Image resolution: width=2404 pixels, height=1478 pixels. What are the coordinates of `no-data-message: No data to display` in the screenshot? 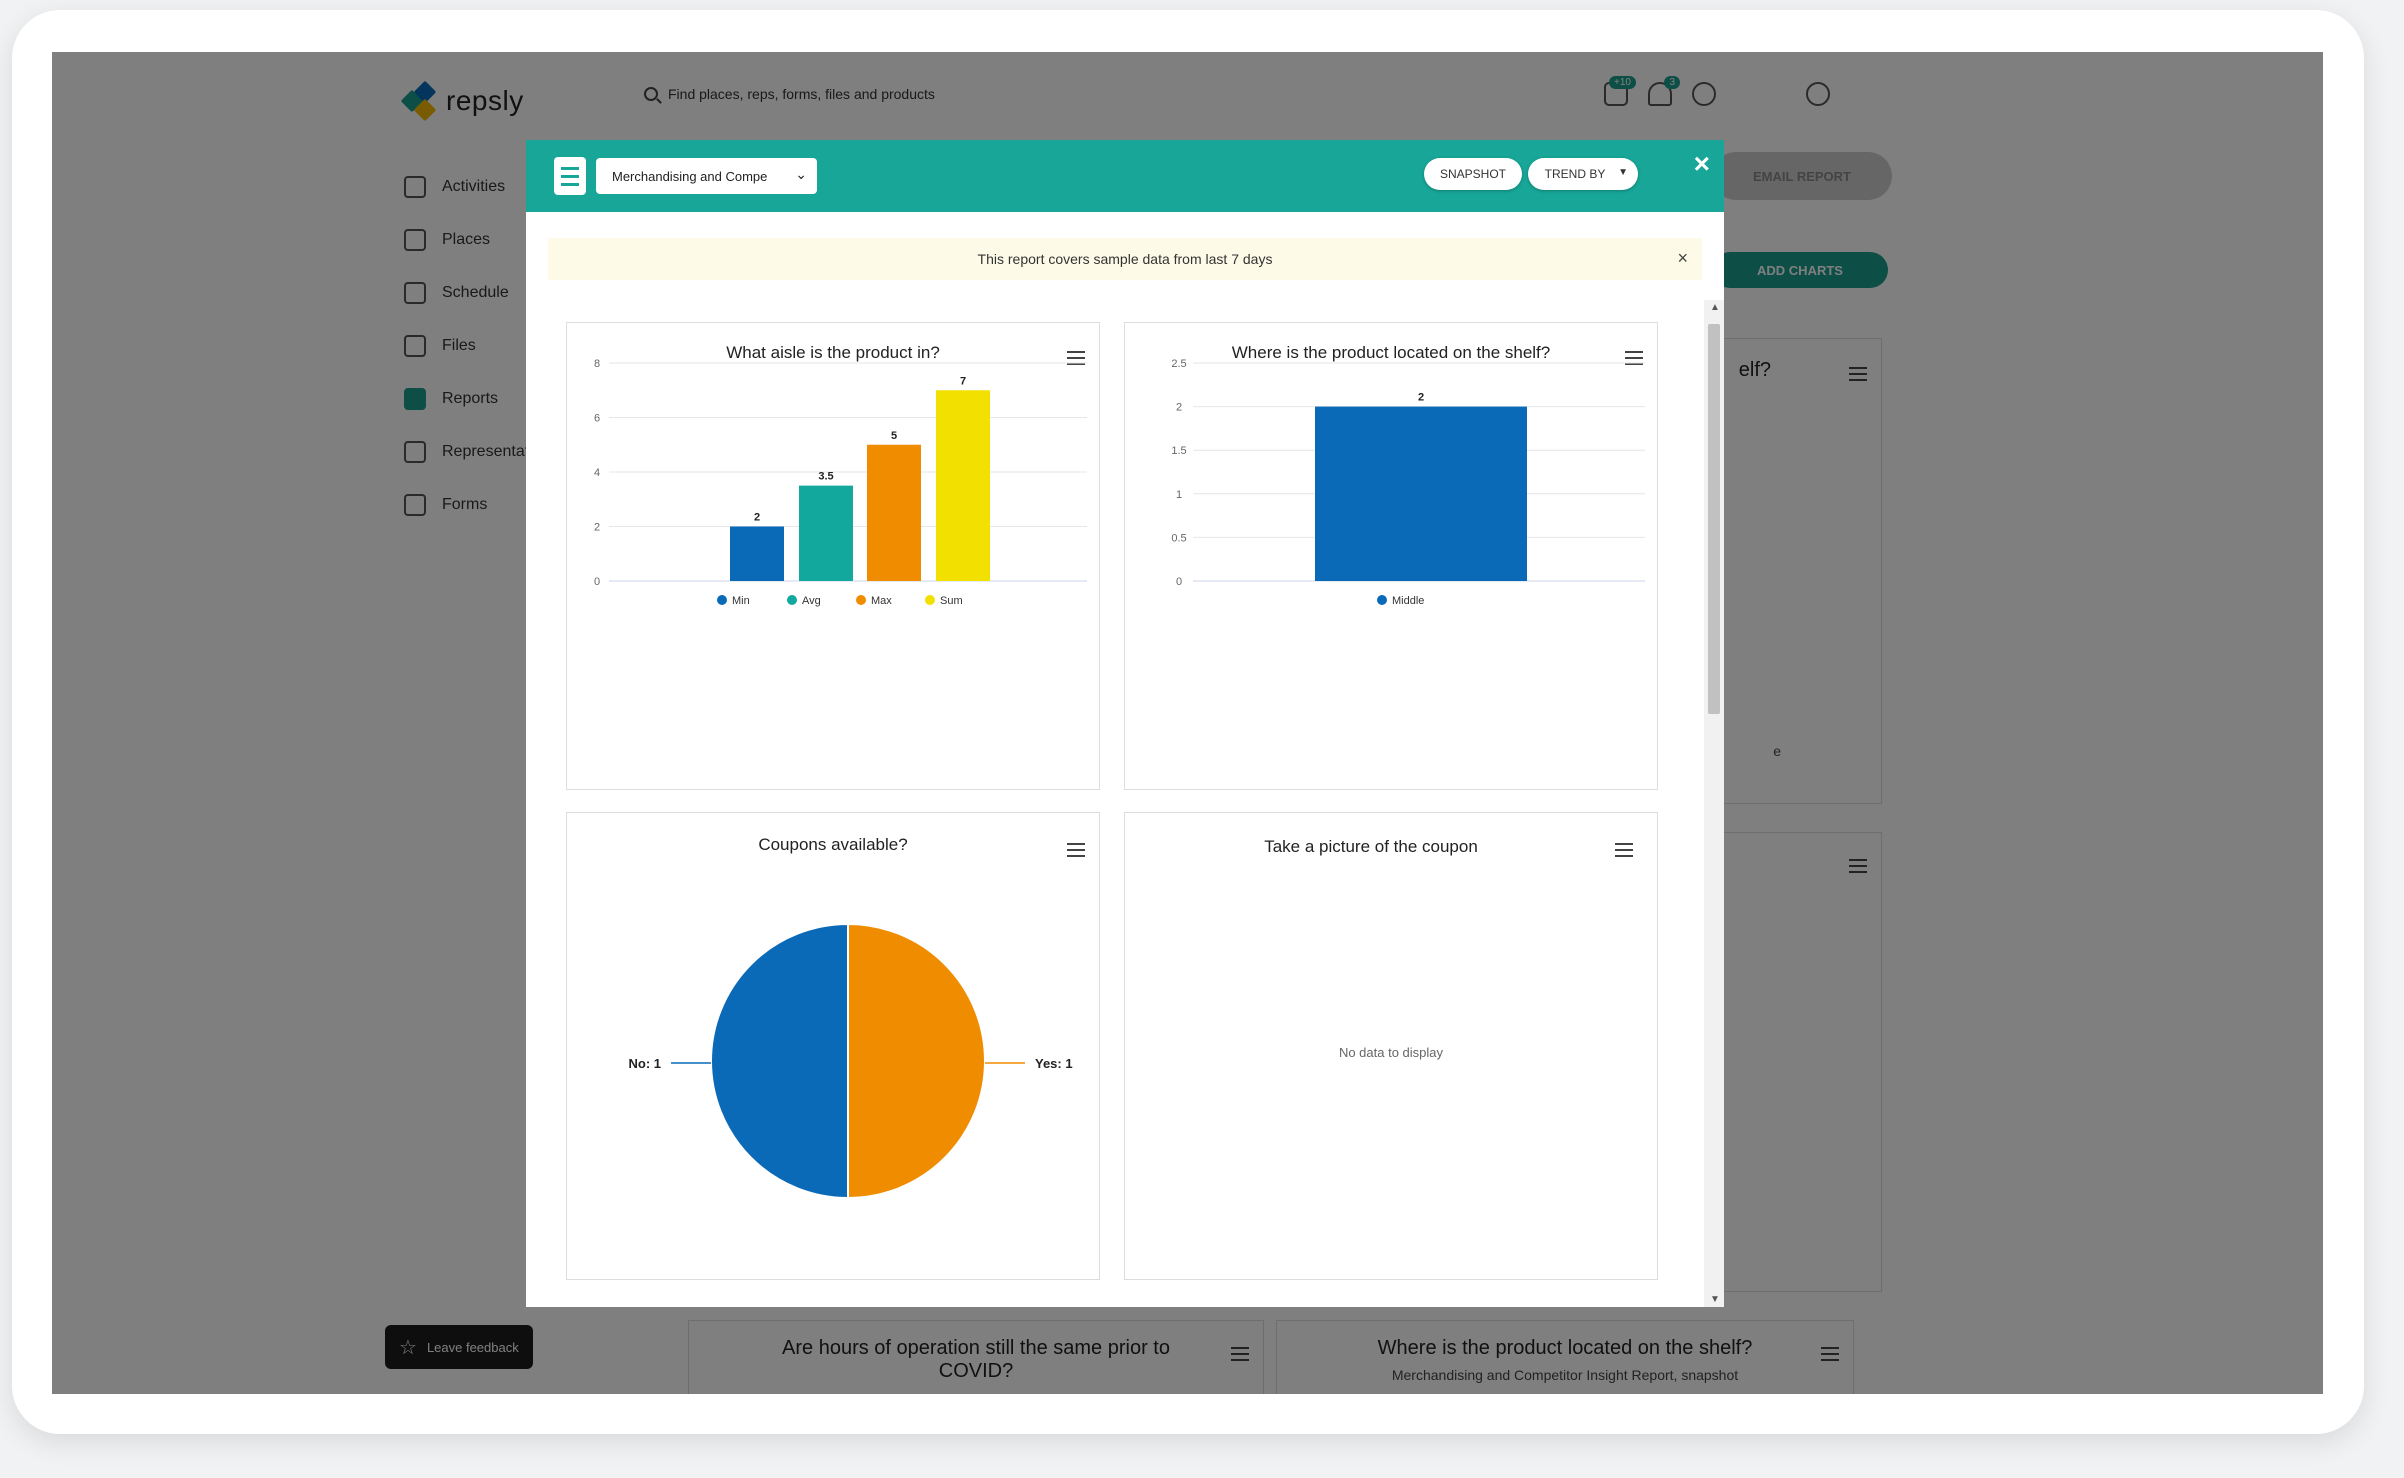 It's located at (1391, 1052).